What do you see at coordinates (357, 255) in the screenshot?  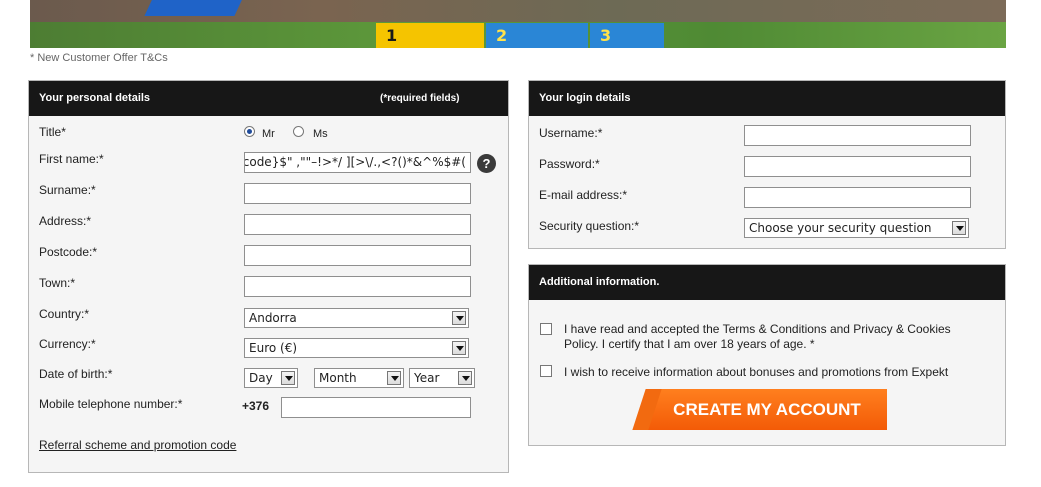 I see `postcode-input` at bounding box center [357, 255].